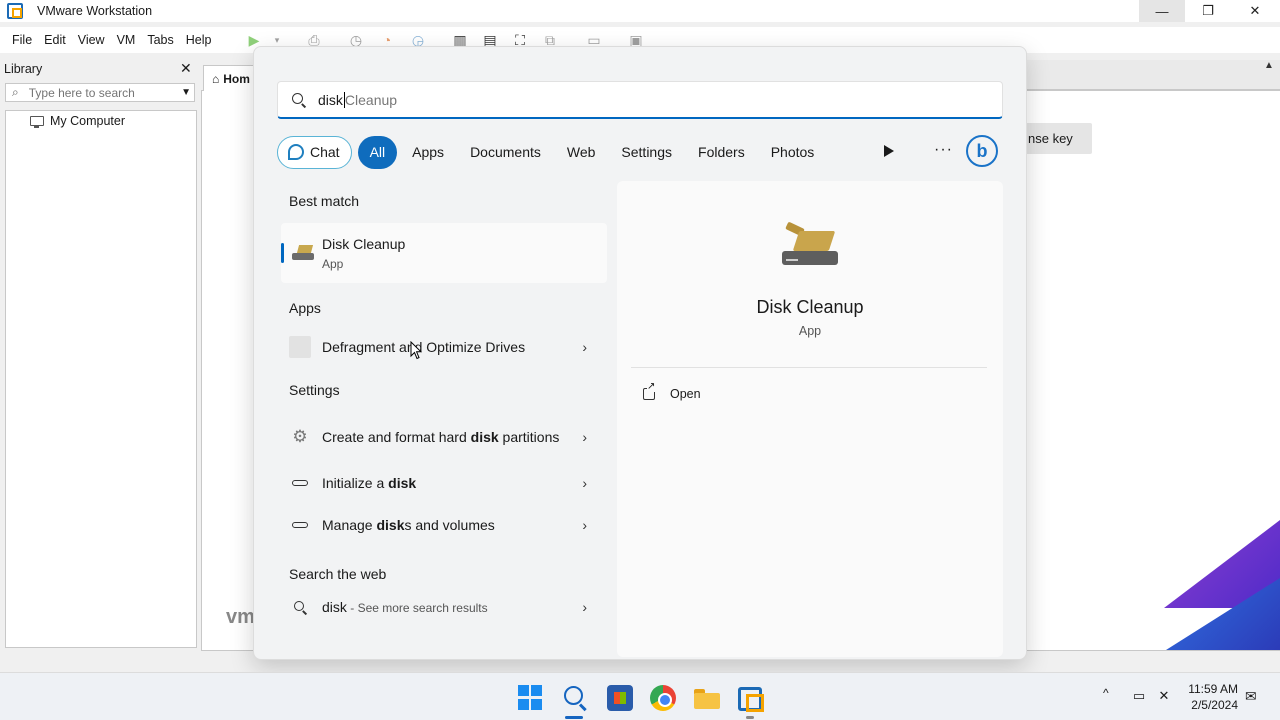 The image size is (1280, 720). What do you see at coordinates (1251, 696) in the screenshot?
I see `notification-icon: ✉` at bounding box center [1251, 696].